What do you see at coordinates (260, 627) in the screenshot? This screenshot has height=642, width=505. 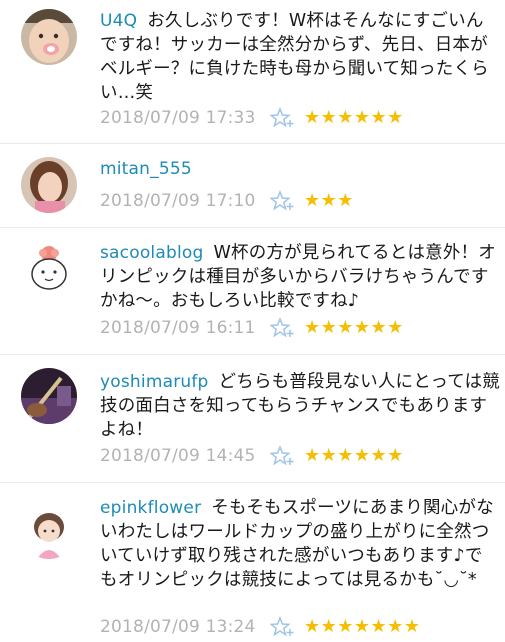 I see `comment-meta: 2018/07/09 13:24 ★★★★★★★` at bounding box center [260, 627].